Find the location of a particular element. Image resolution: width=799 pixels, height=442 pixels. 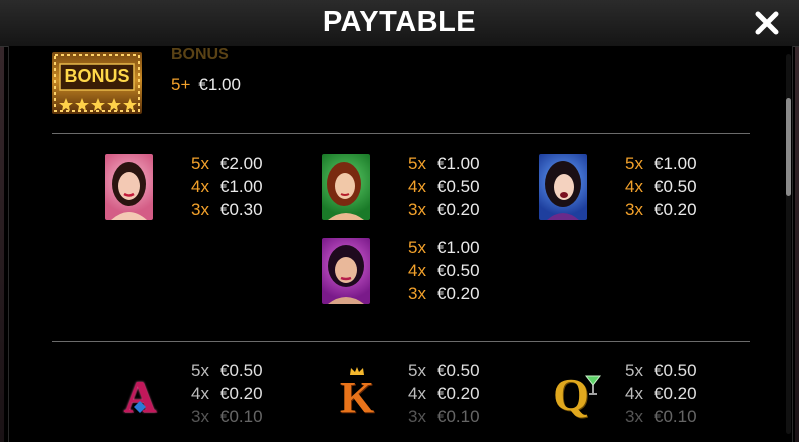

bonus-pay: 5+ €1.00 is located at coordinates (206, 85).